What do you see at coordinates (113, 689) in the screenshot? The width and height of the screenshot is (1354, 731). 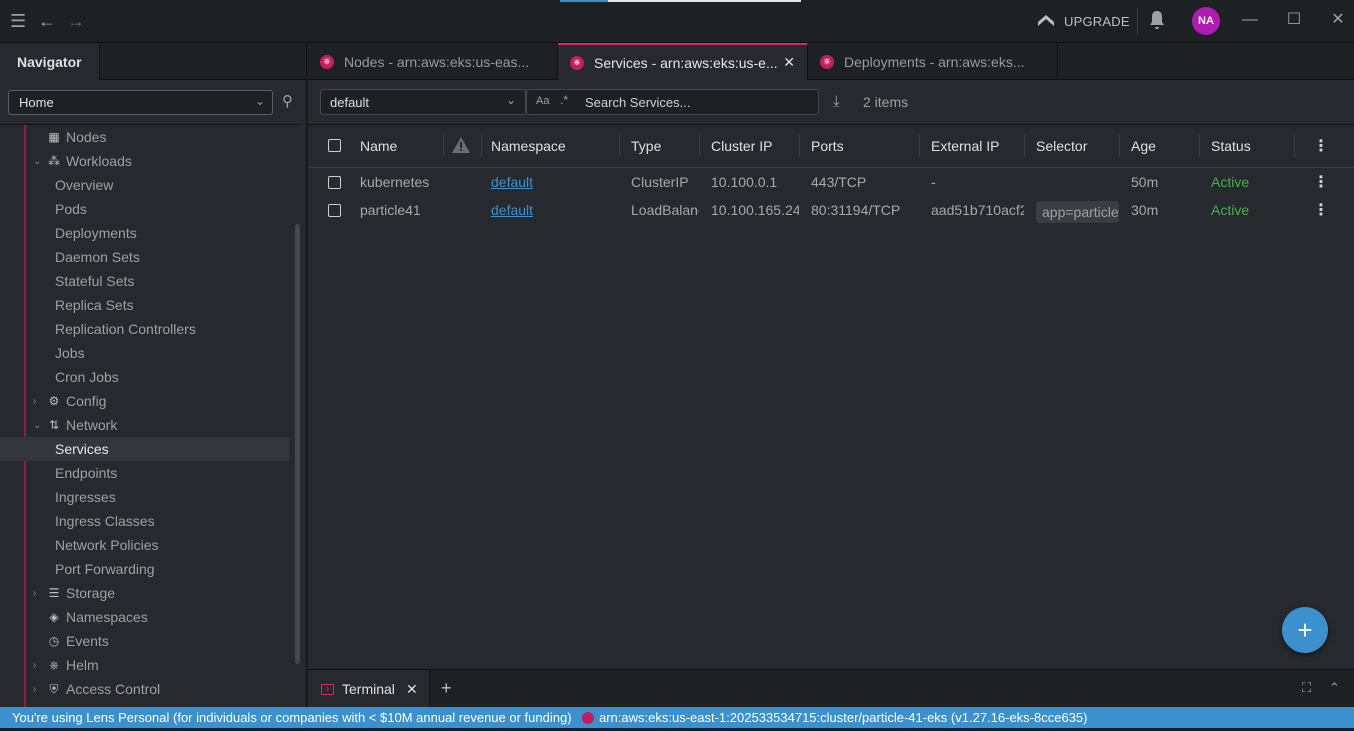 I see `sidebar-item-label: Access Control` at bounding box center [113, 689].